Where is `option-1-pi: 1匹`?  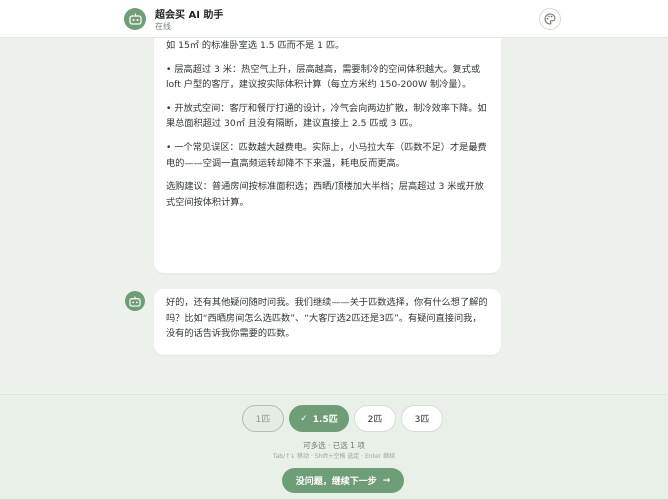
option-1-pi: 1匹 is located at coordinates (263, 418).